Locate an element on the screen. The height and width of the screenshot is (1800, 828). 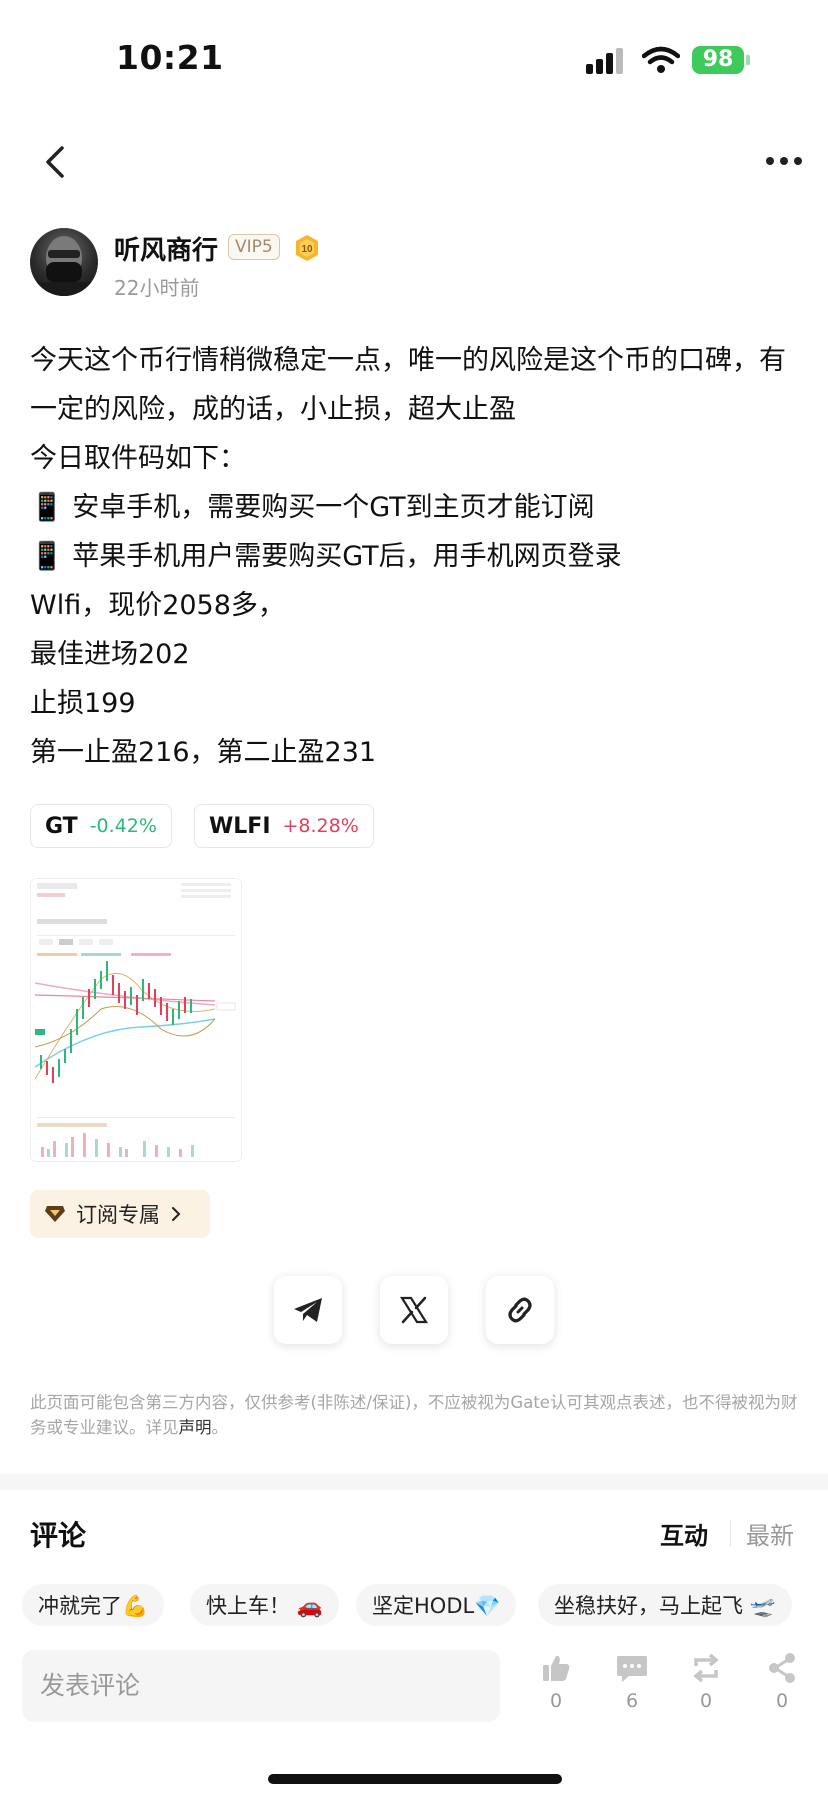
comment-button: 6 is located at coordinates (632, 1682).